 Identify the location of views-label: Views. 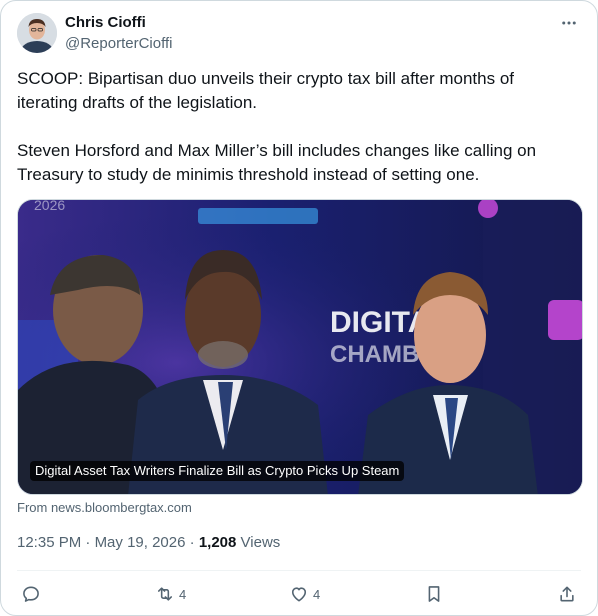
(260, 542).